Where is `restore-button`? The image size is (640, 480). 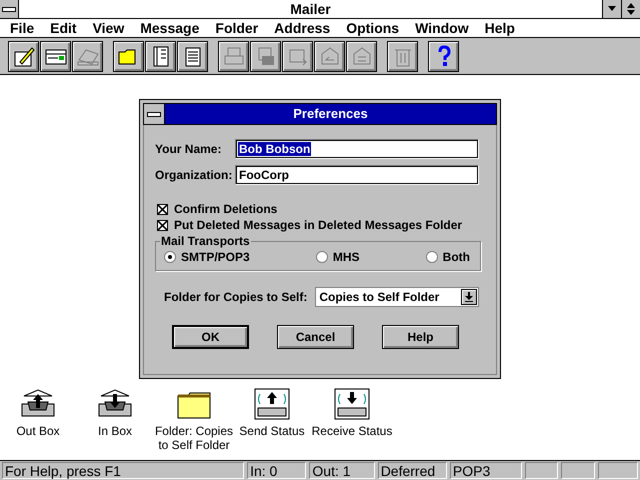
restore-button is located at coordinates (630, 9).